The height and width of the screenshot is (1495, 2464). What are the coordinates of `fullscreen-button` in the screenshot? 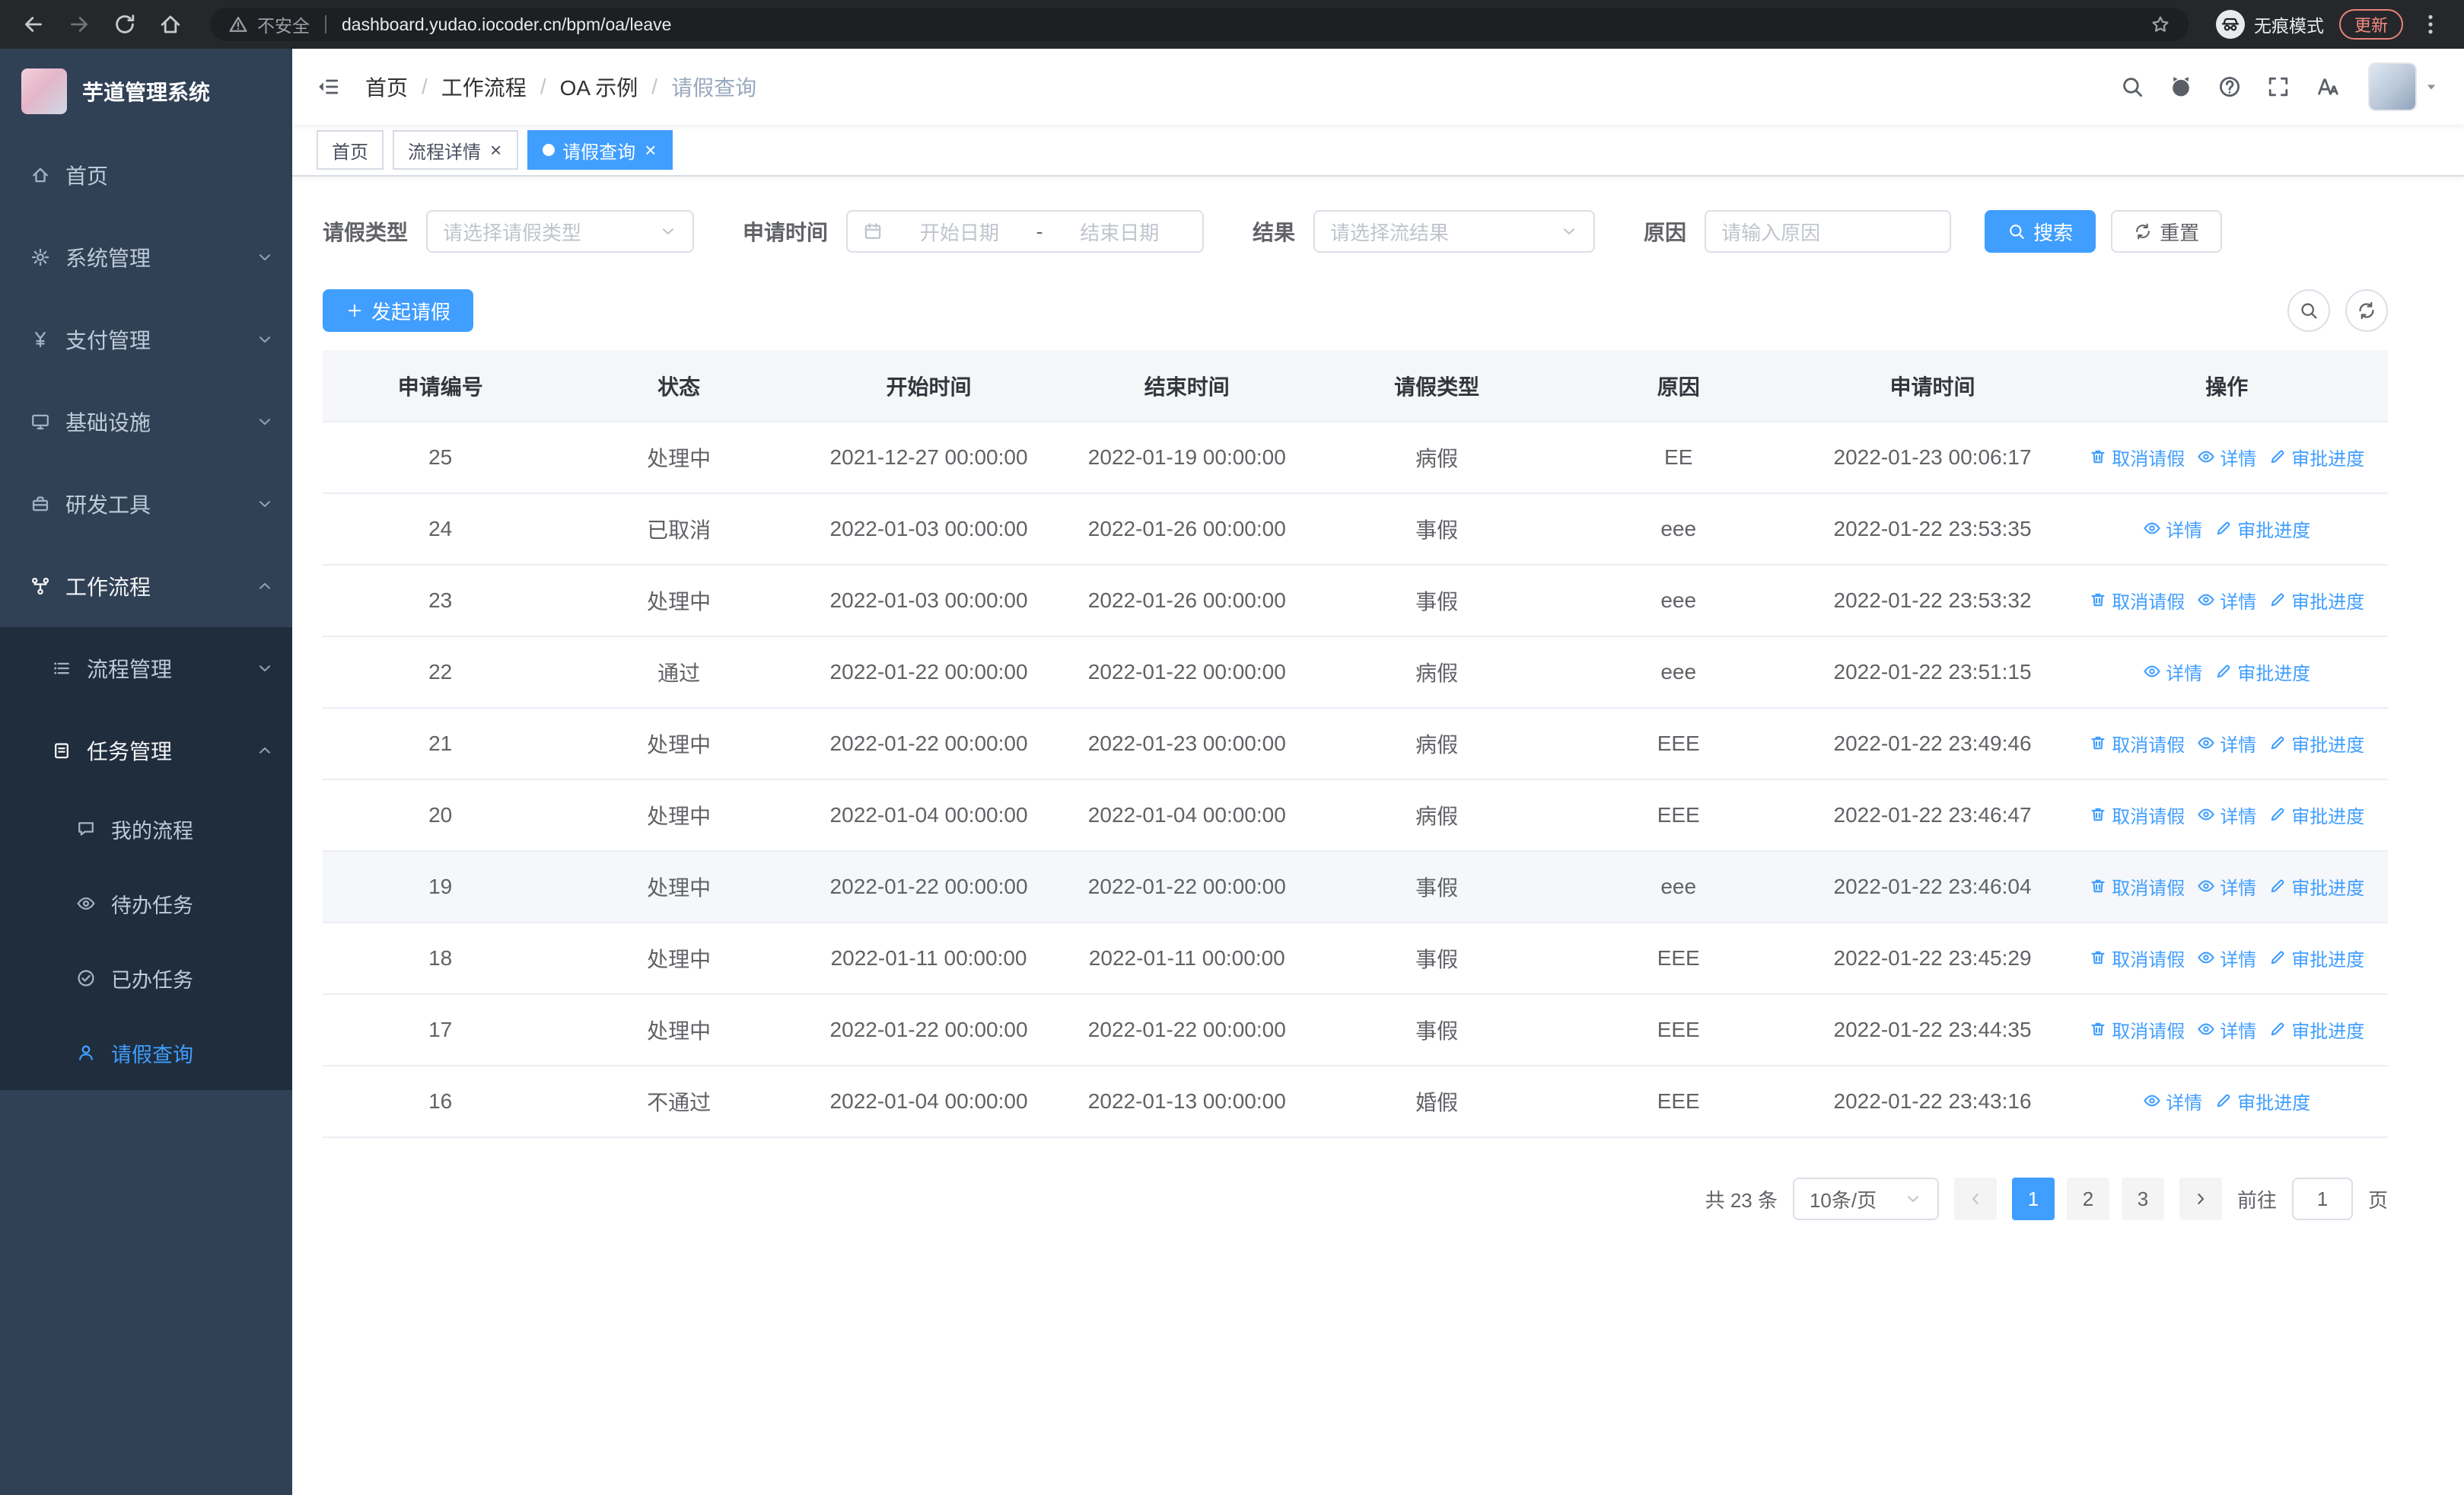 It's located at (2278, 87).